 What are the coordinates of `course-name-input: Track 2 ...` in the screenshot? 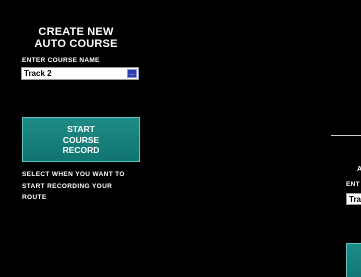 It's located at (80, 73).